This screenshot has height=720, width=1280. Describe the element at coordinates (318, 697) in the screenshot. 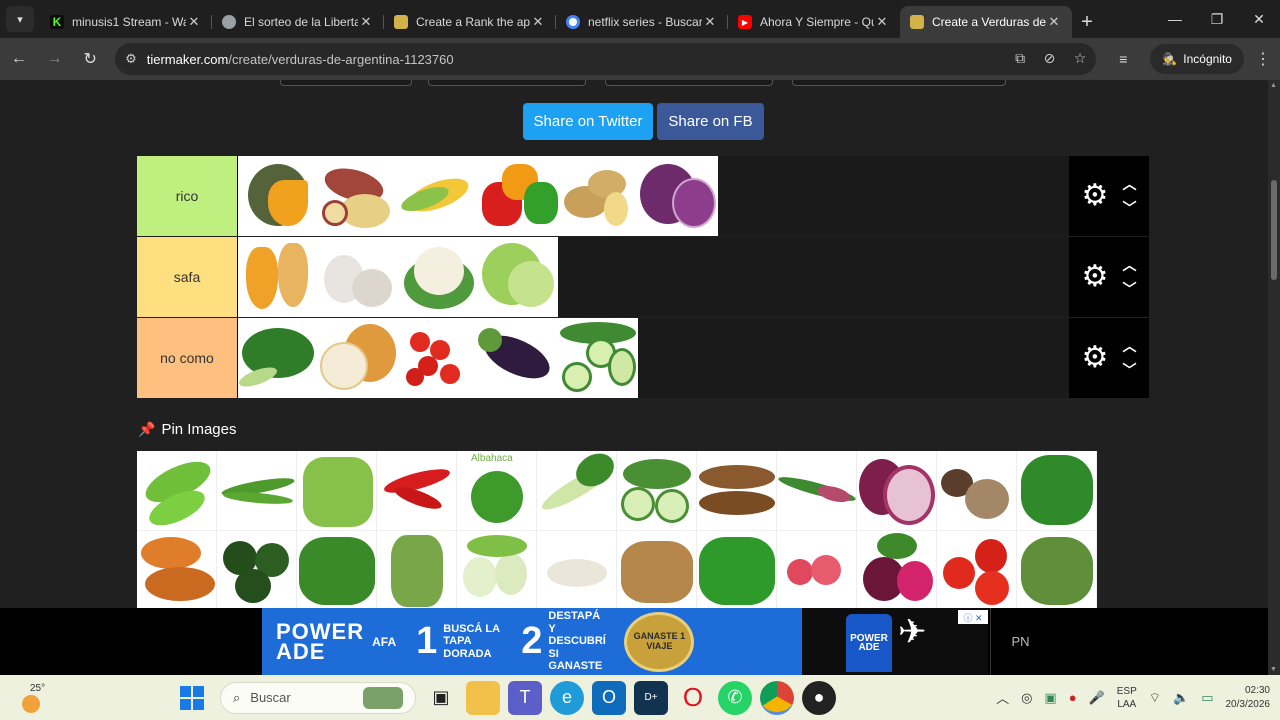

I see `taskbar-search: ⌕ Buscar` at that location.